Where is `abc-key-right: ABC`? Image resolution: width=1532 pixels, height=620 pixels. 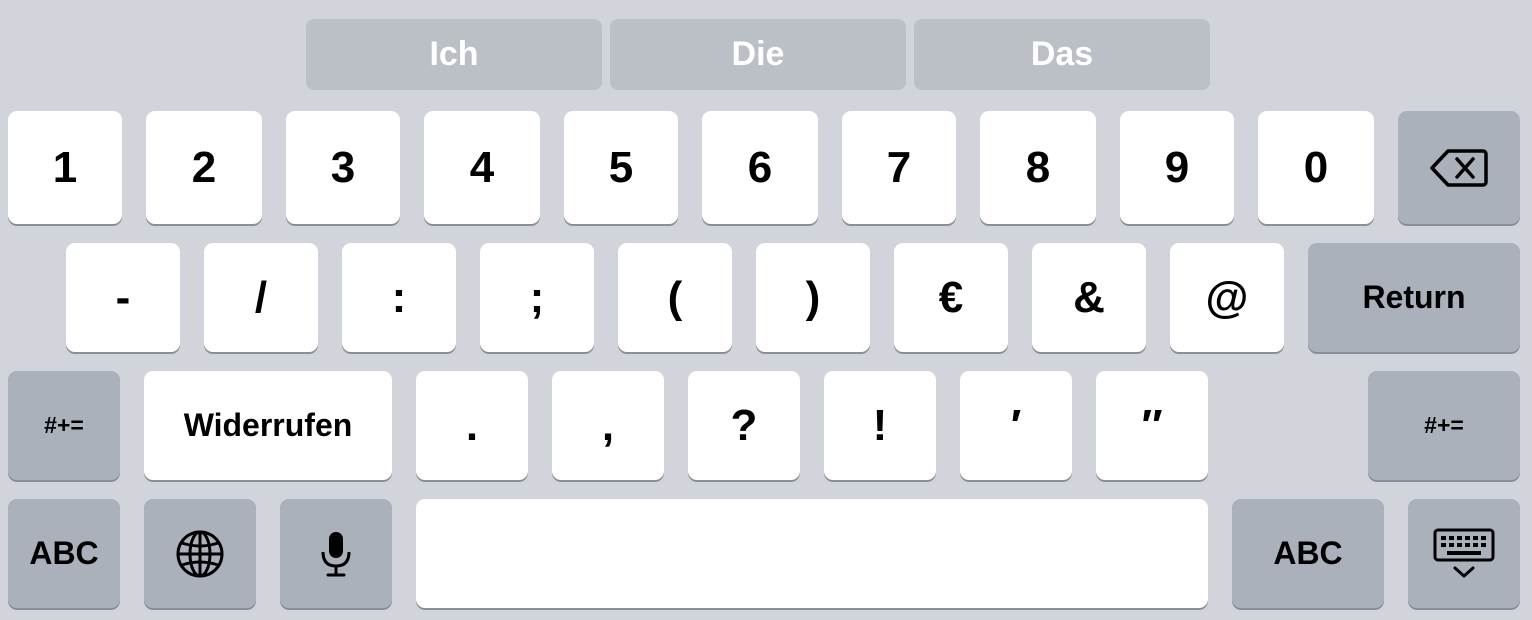
abc-key-right: ABC is located at coordinates (1308, 553).